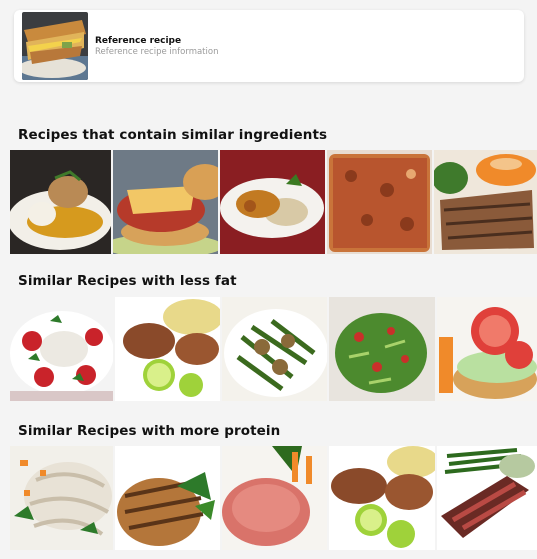 Image resolution: width=537 pixels, height=559 pixels. What do you see at coordinates (167, 349) in the screenshot?
I see `grilled-chicken-lime-couscous-image` at bounding box center [167, 349].